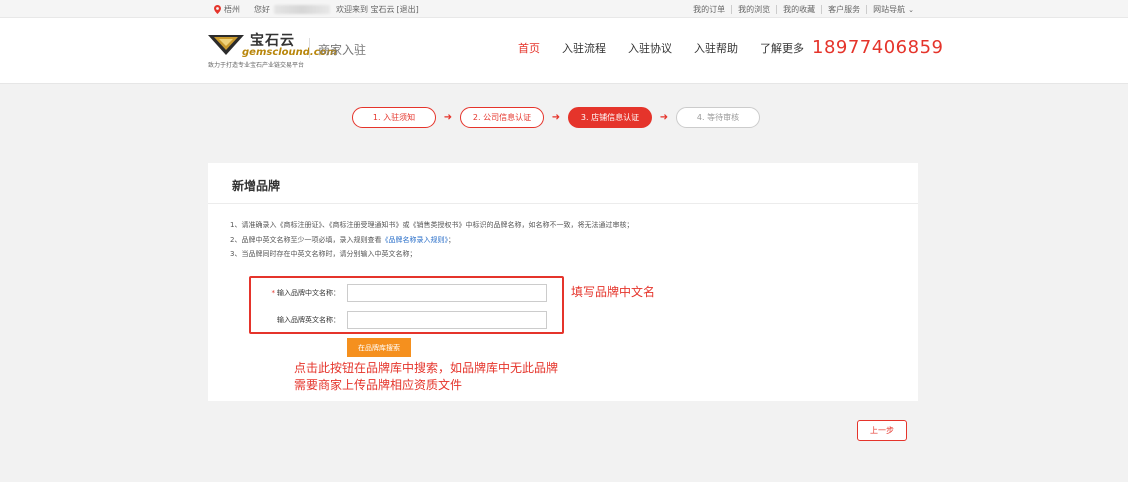 This screenshot has width=1128, height=482. Describe the element at coordinates (889, 9) in the screenshot. I see `site-nav-link: 网站导航` at that location.